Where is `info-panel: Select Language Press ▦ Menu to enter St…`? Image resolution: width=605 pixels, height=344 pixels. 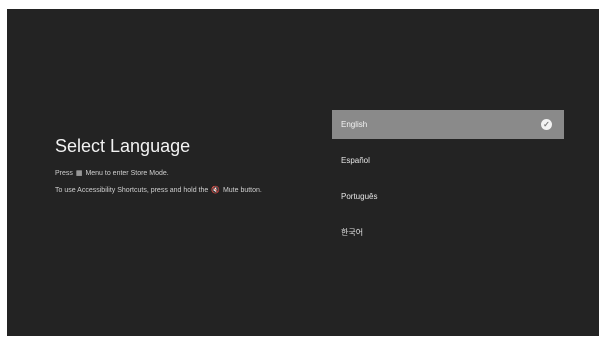
info-panel: Select Language Press ▦ Menu to enter St… is located at coordinates (175, 169).